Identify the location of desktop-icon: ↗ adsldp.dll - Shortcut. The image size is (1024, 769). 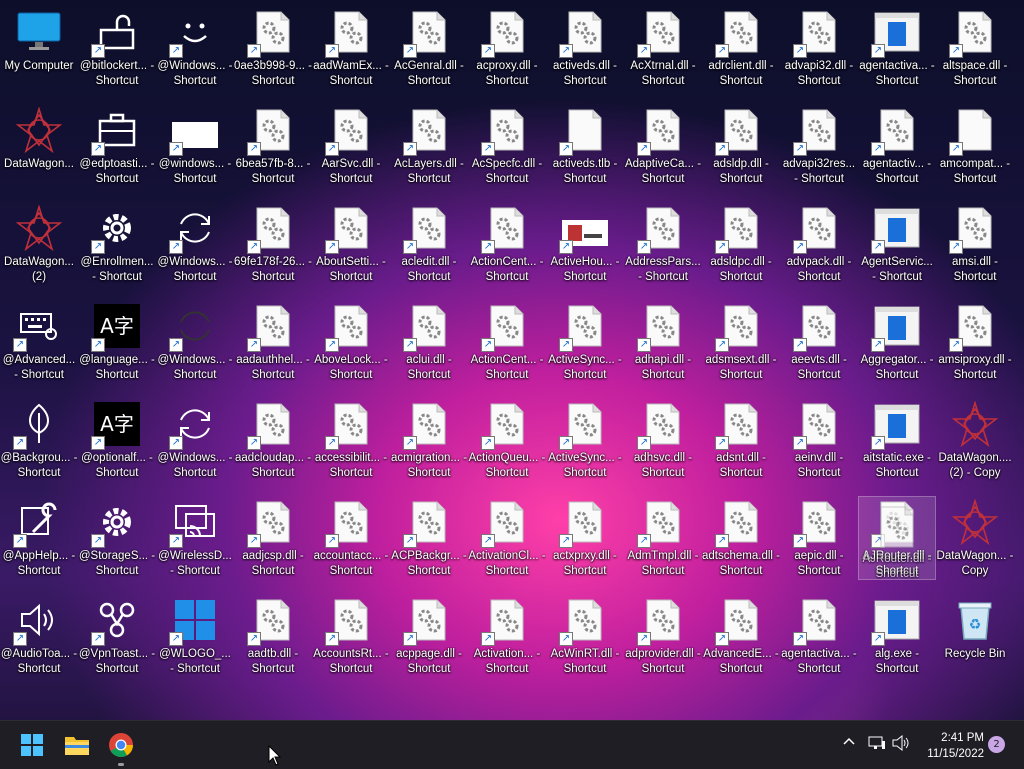
(741, 146).